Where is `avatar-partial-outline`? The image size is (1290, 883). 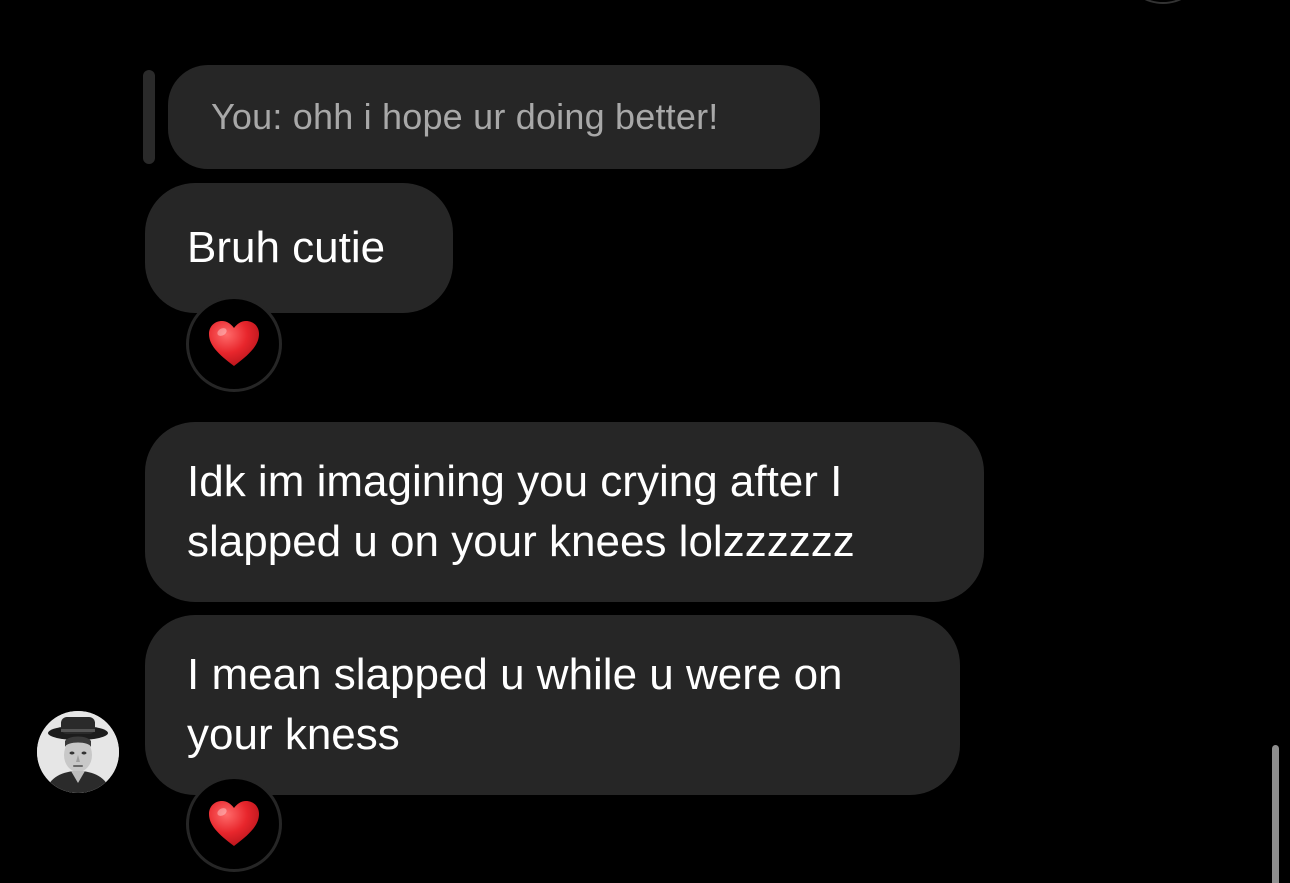
avatar-partial-outline is located at coordinates (1163, 2).